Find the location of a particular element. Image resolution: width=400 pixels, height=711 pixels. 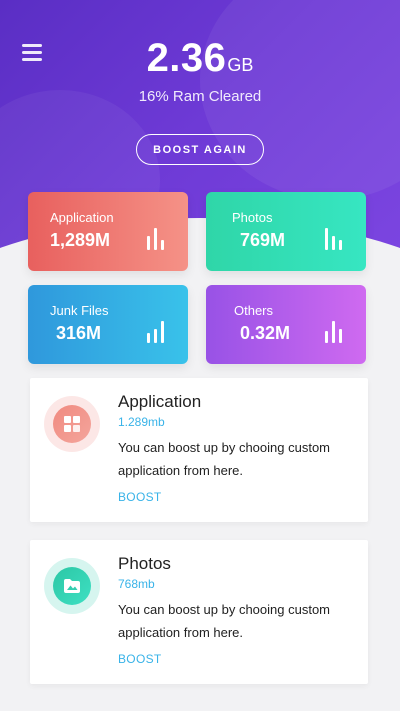

boost-again-button: BOOST AGAIN is located at coordinates (200, 149).